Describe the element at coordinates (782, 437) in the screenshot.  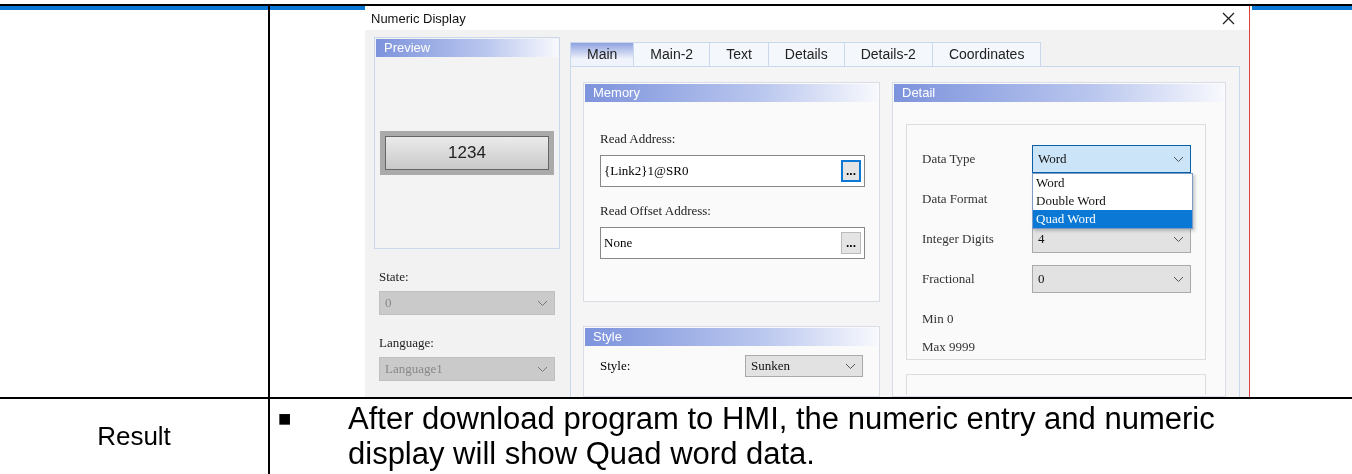
I see `result-text: After download program to HMI, the numeric entry and numeric display will show Quad word data.` at that location.